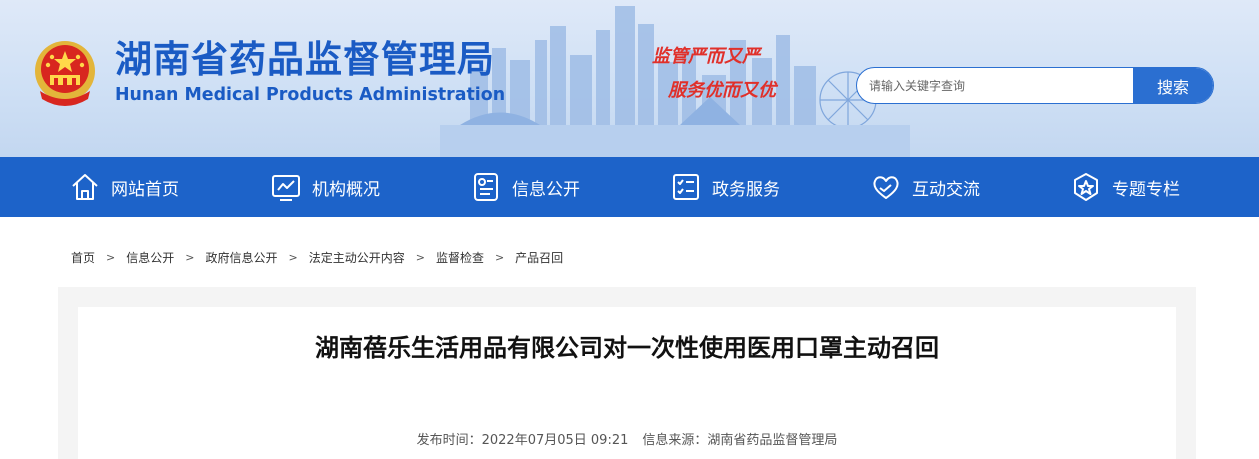  Describe the element at coordinates (555, 440) in the screenshot. I see `publish-time: 2022年07月05日 09:21` at that location.